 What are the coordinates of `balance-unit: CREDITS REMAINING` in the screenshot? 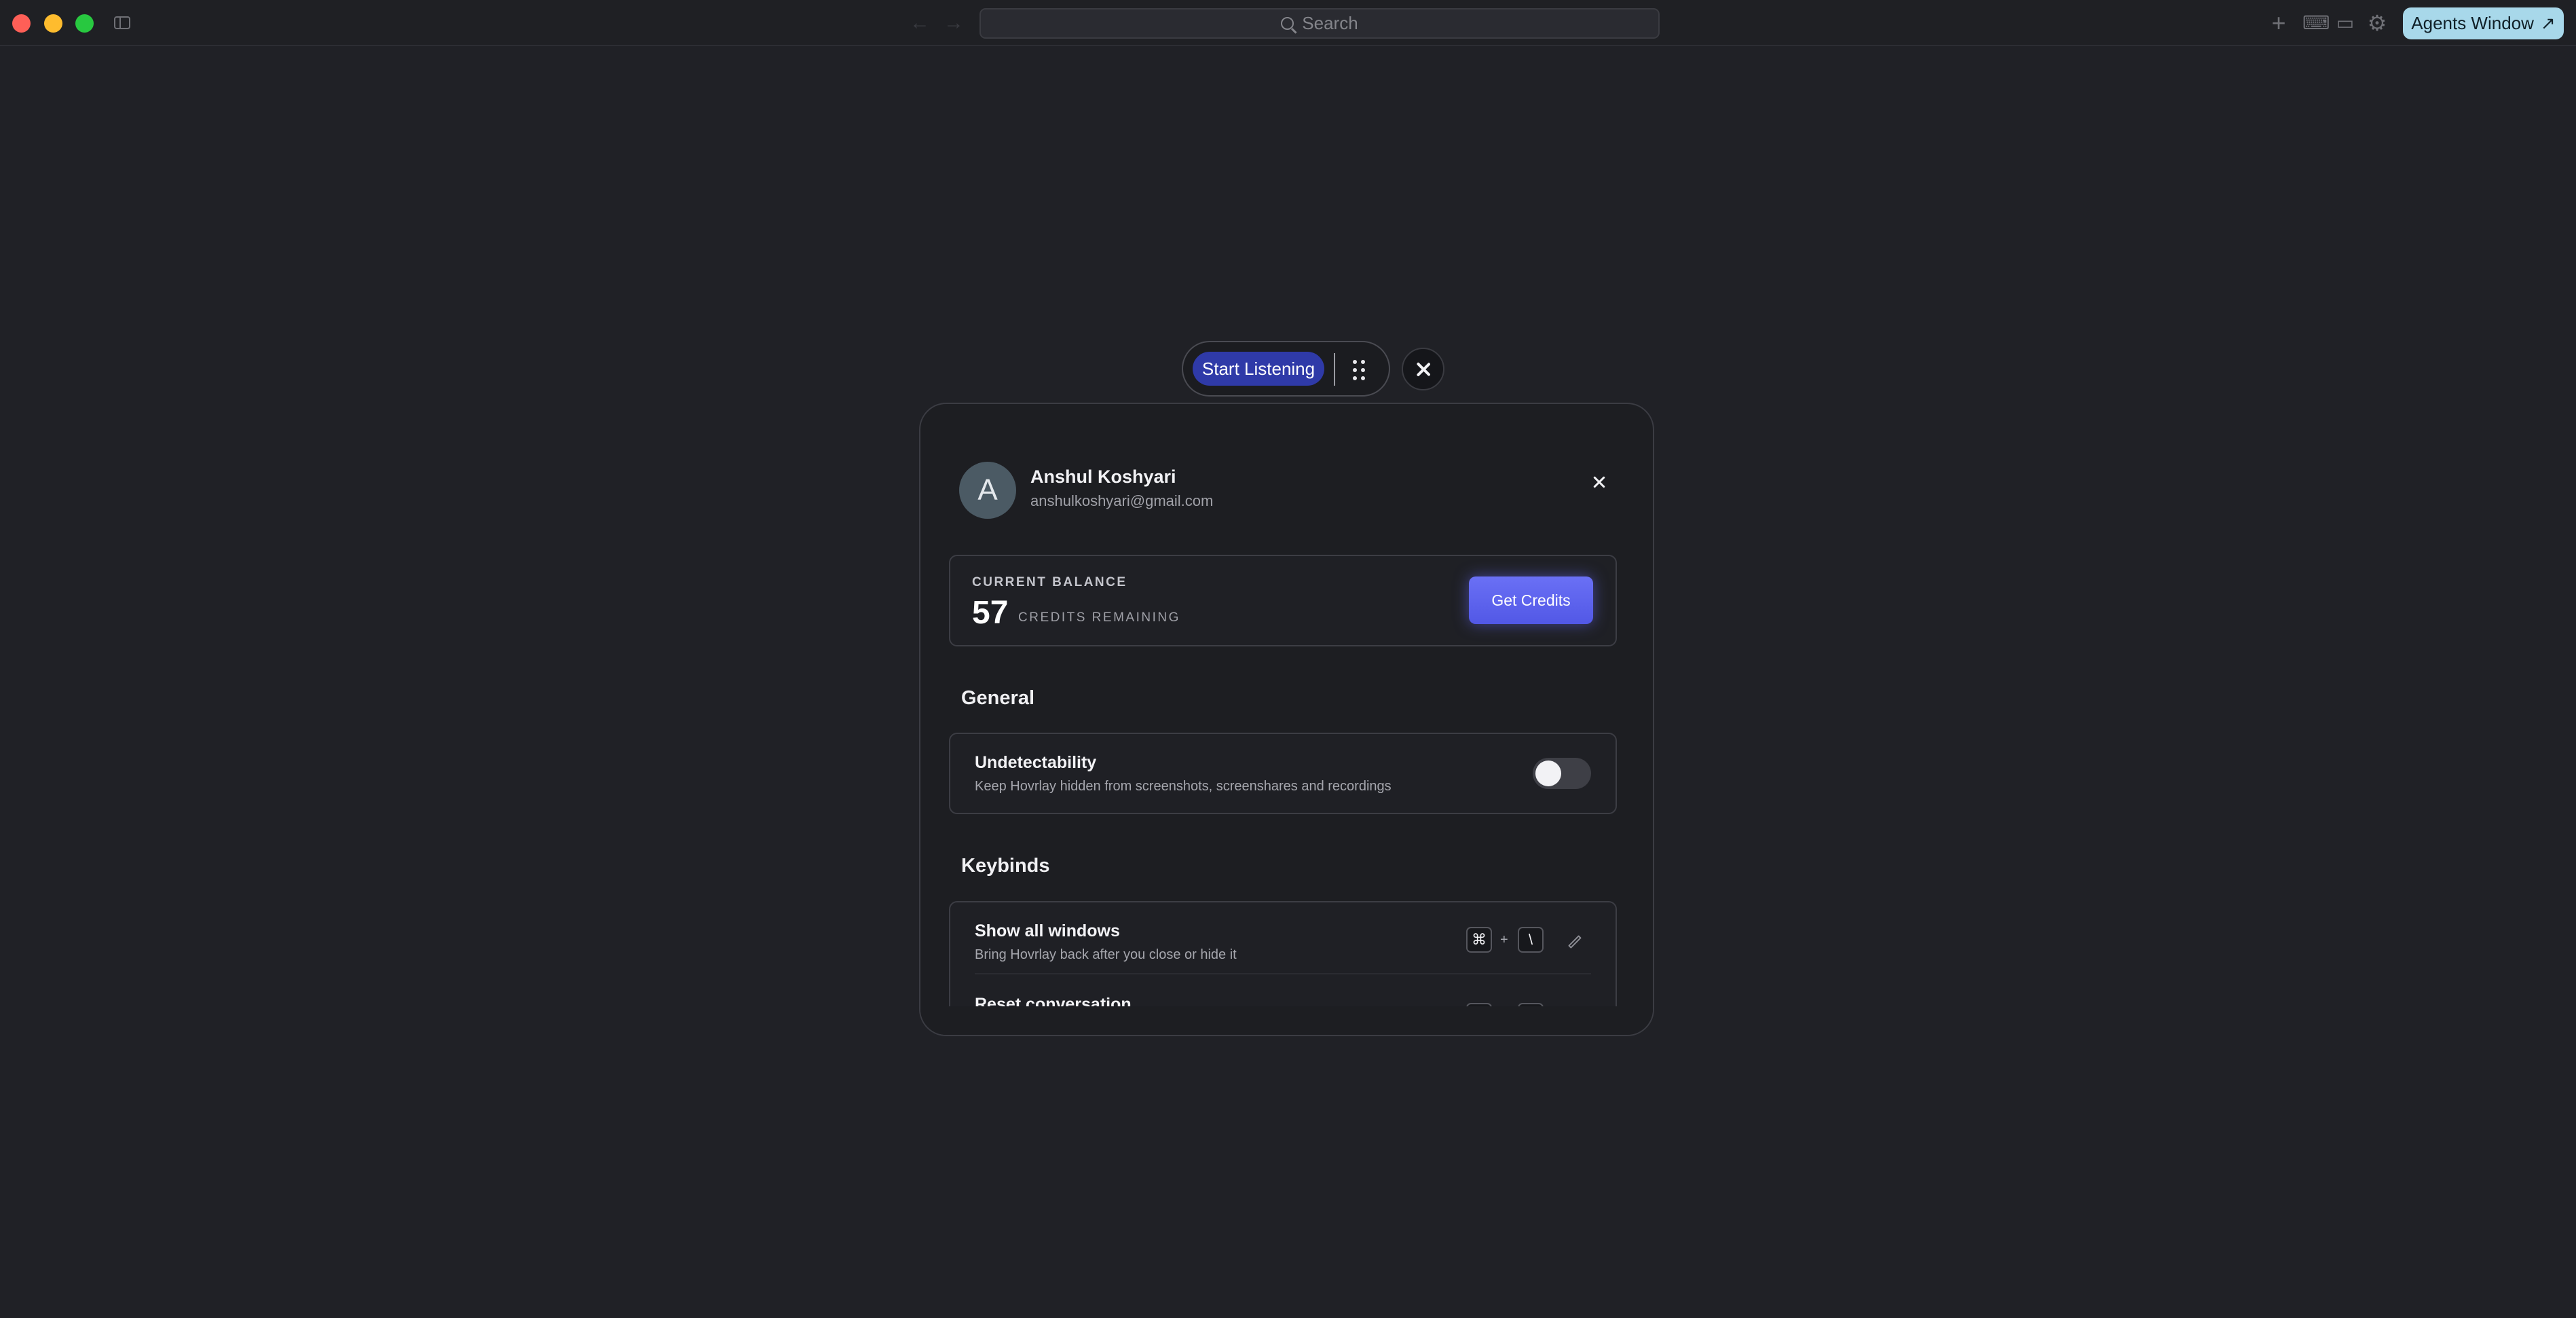 It's located at (1099, 617).